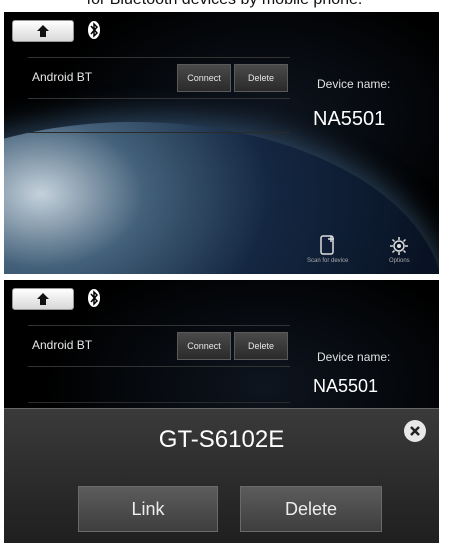 The image size is (449, 543). I want to click on options-label: Options, so click(399, 261).